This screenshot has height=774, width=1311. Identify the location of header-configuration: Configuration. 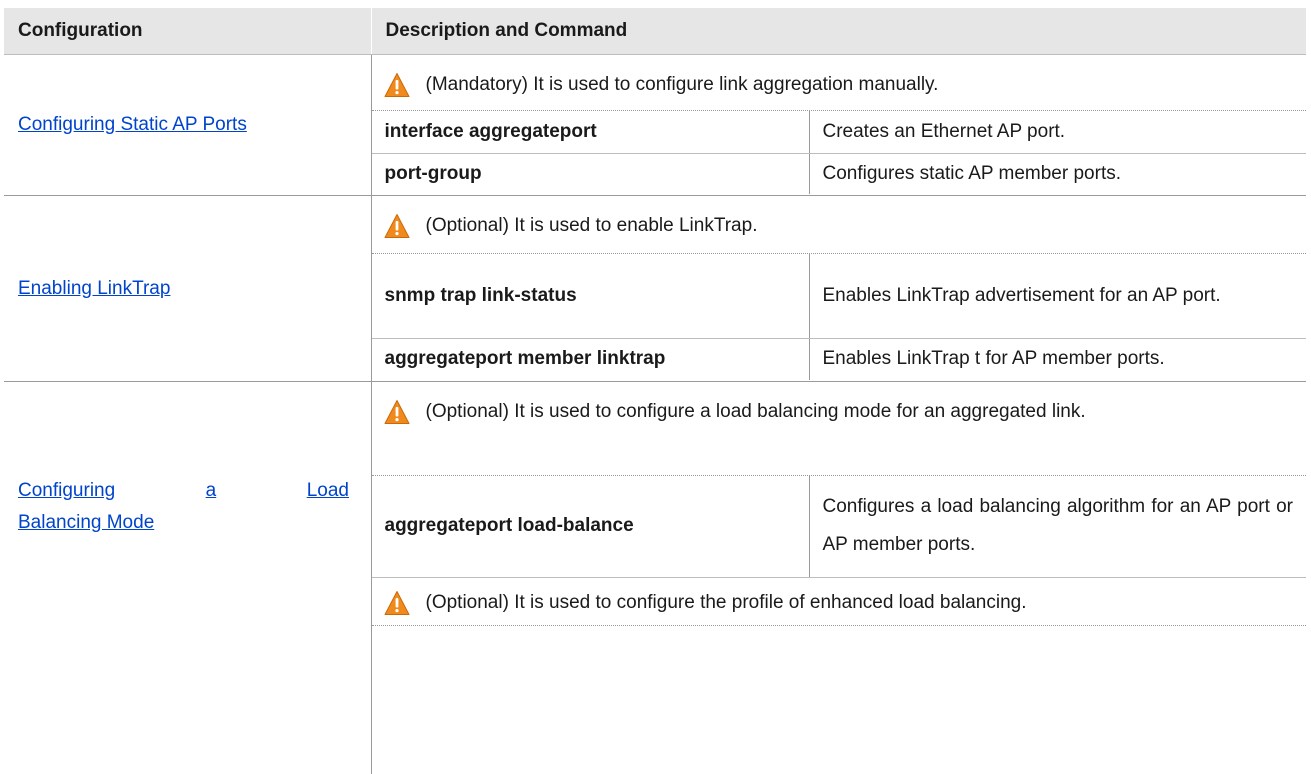
(187, 31).